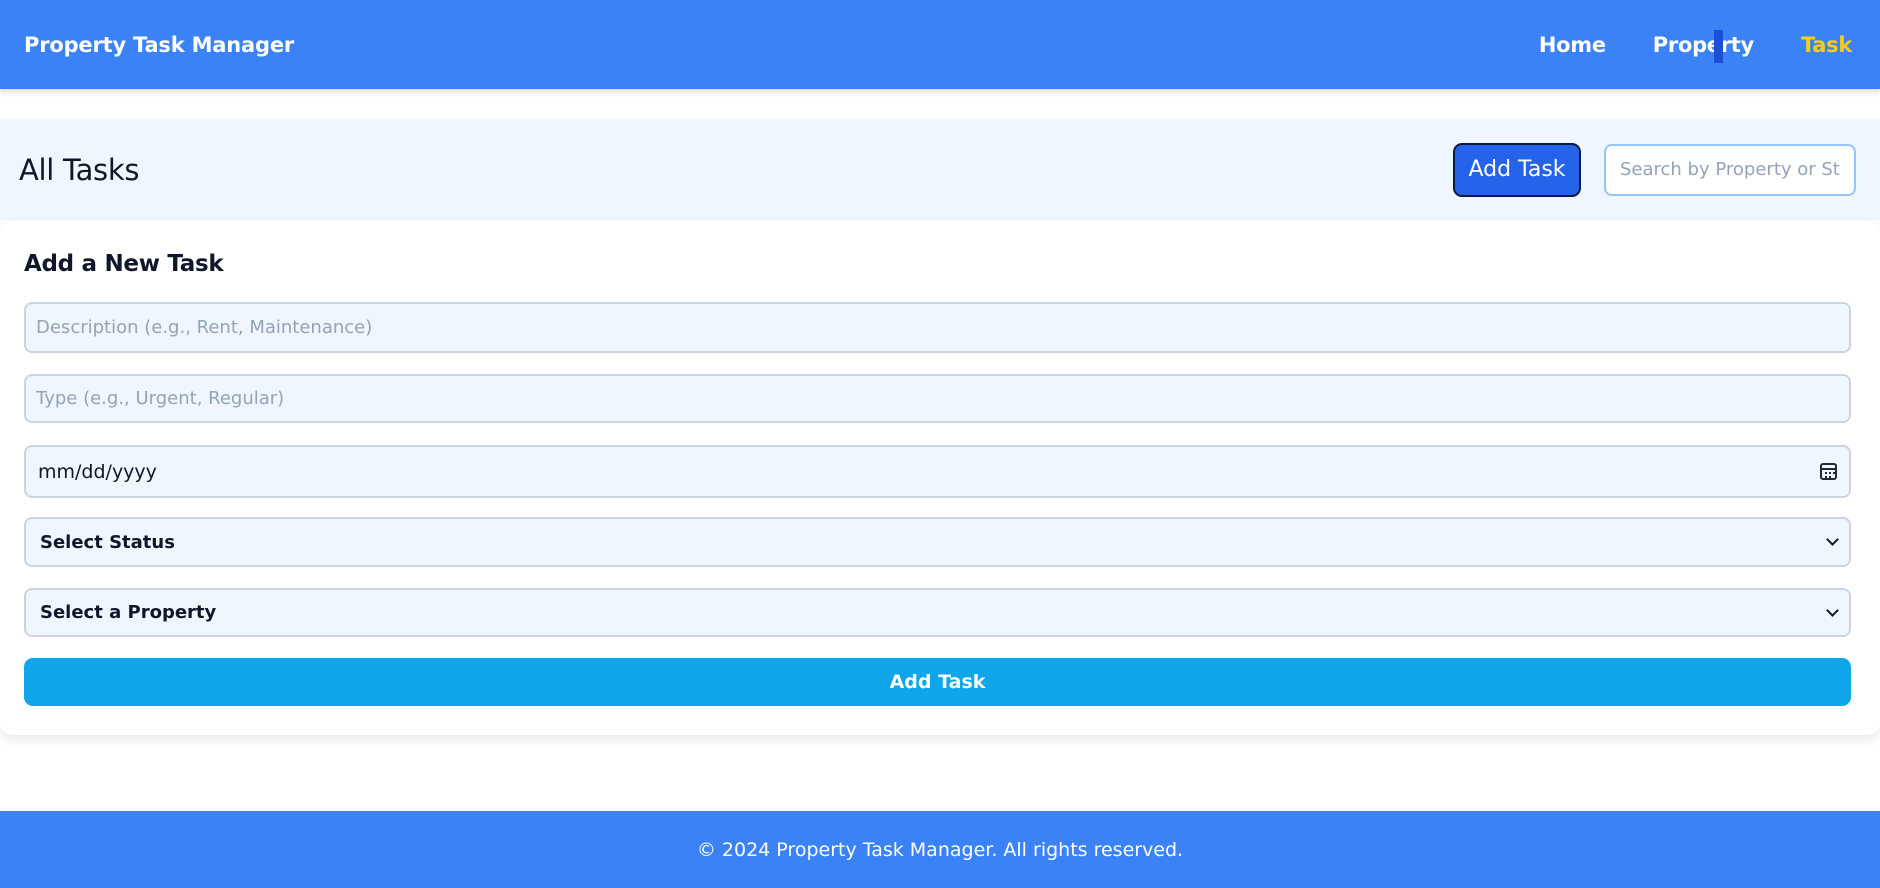 Image resolution: width=1880 pixels, height=888 pixels. I want to click on date-value: mm/dd/yyyy, so click(97, 471).